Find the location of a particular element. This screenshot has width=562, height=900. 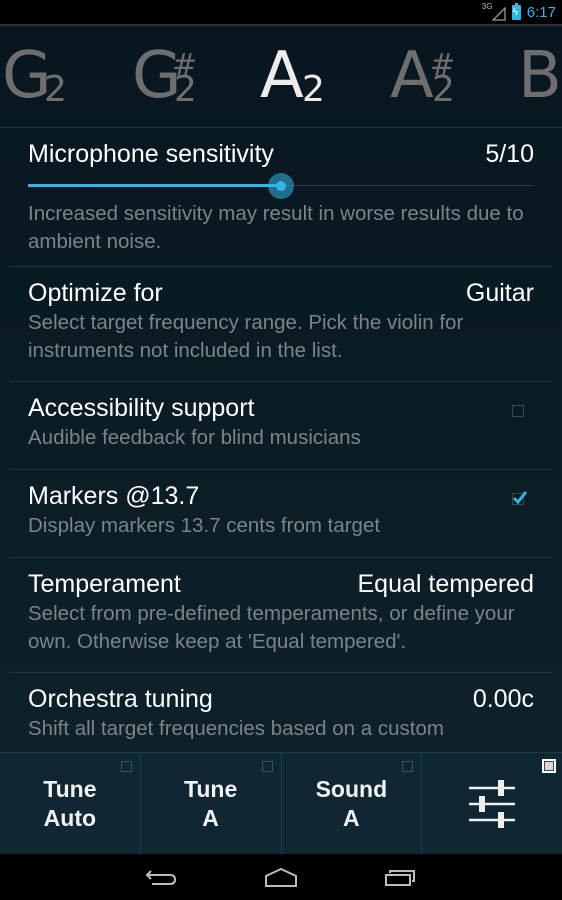

slider-thumb is located at coordinates (281, 186).